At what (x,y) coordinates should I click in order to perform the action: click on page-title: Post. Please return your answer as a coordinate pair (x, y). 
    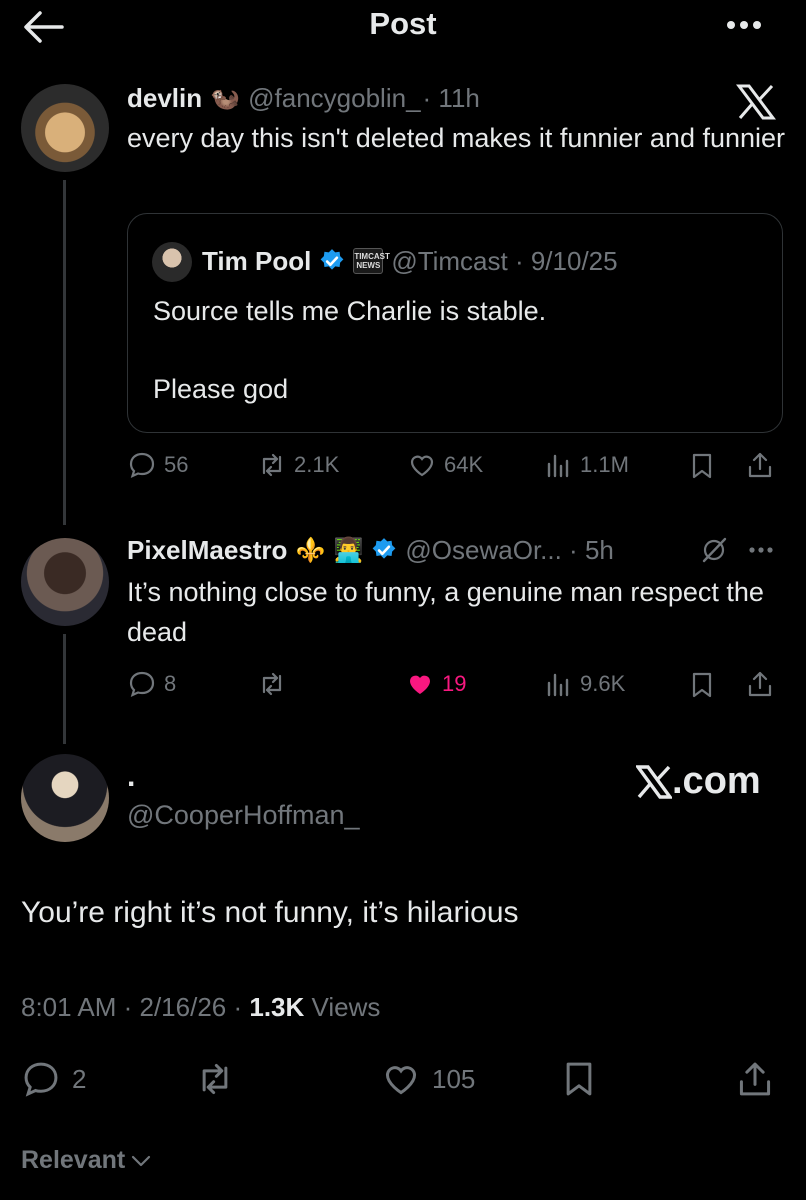
    Looking at the image, I should click on (403, 23).